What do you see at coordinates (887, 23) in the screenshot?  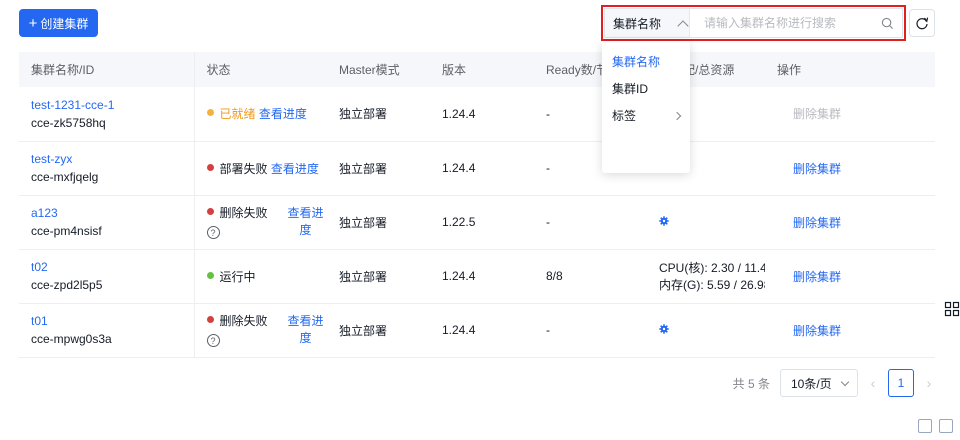 I see `search-icon` at bounding box center [887, 23].